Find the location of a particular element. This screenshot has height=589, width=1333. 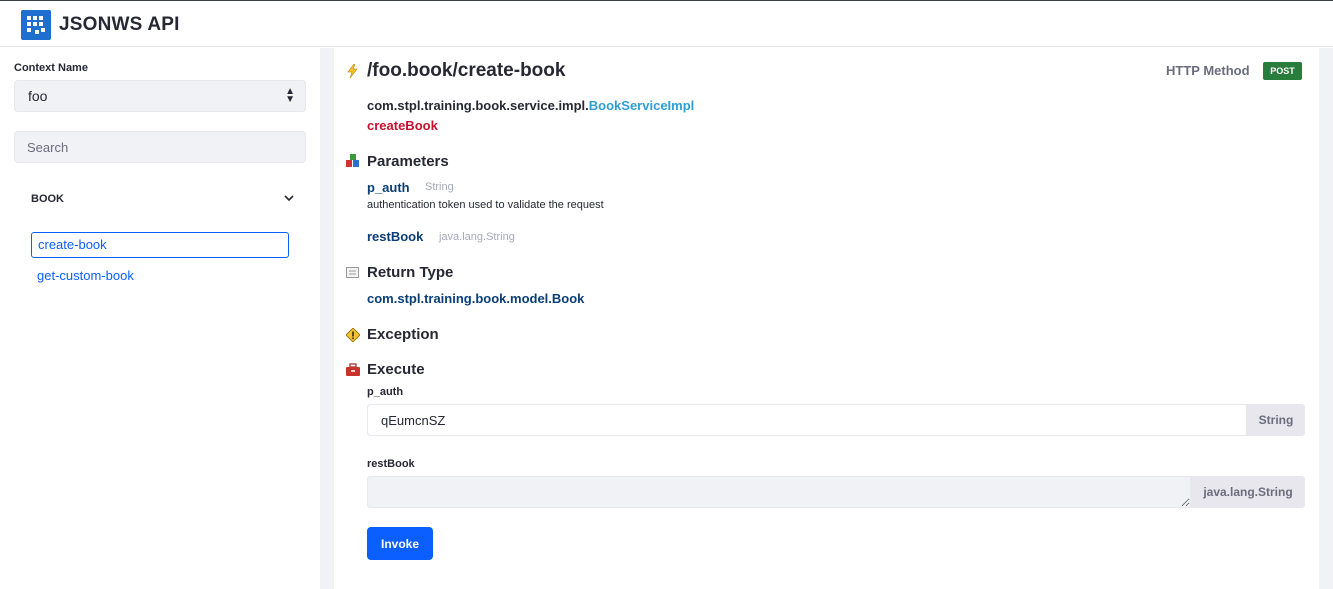

parameters-icon is located at coordinates (352, 160).